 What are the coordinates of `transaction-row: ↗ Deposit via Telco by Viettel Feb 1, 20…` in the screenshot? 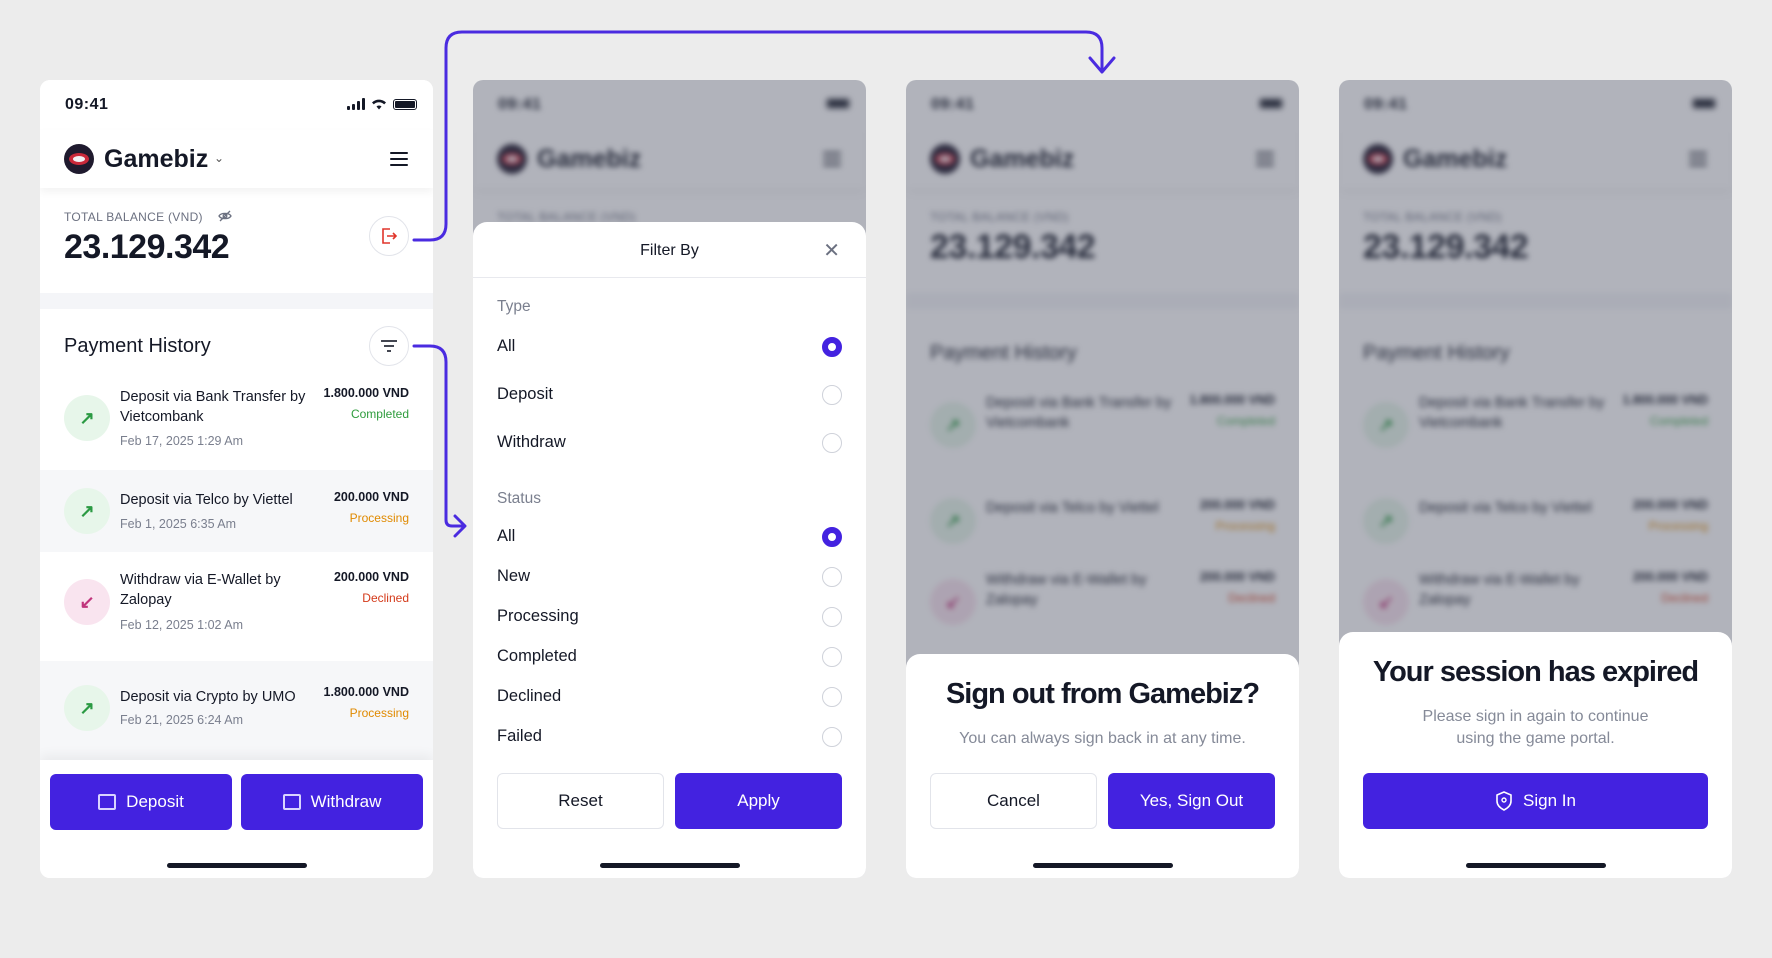 It's located at (236, 511).